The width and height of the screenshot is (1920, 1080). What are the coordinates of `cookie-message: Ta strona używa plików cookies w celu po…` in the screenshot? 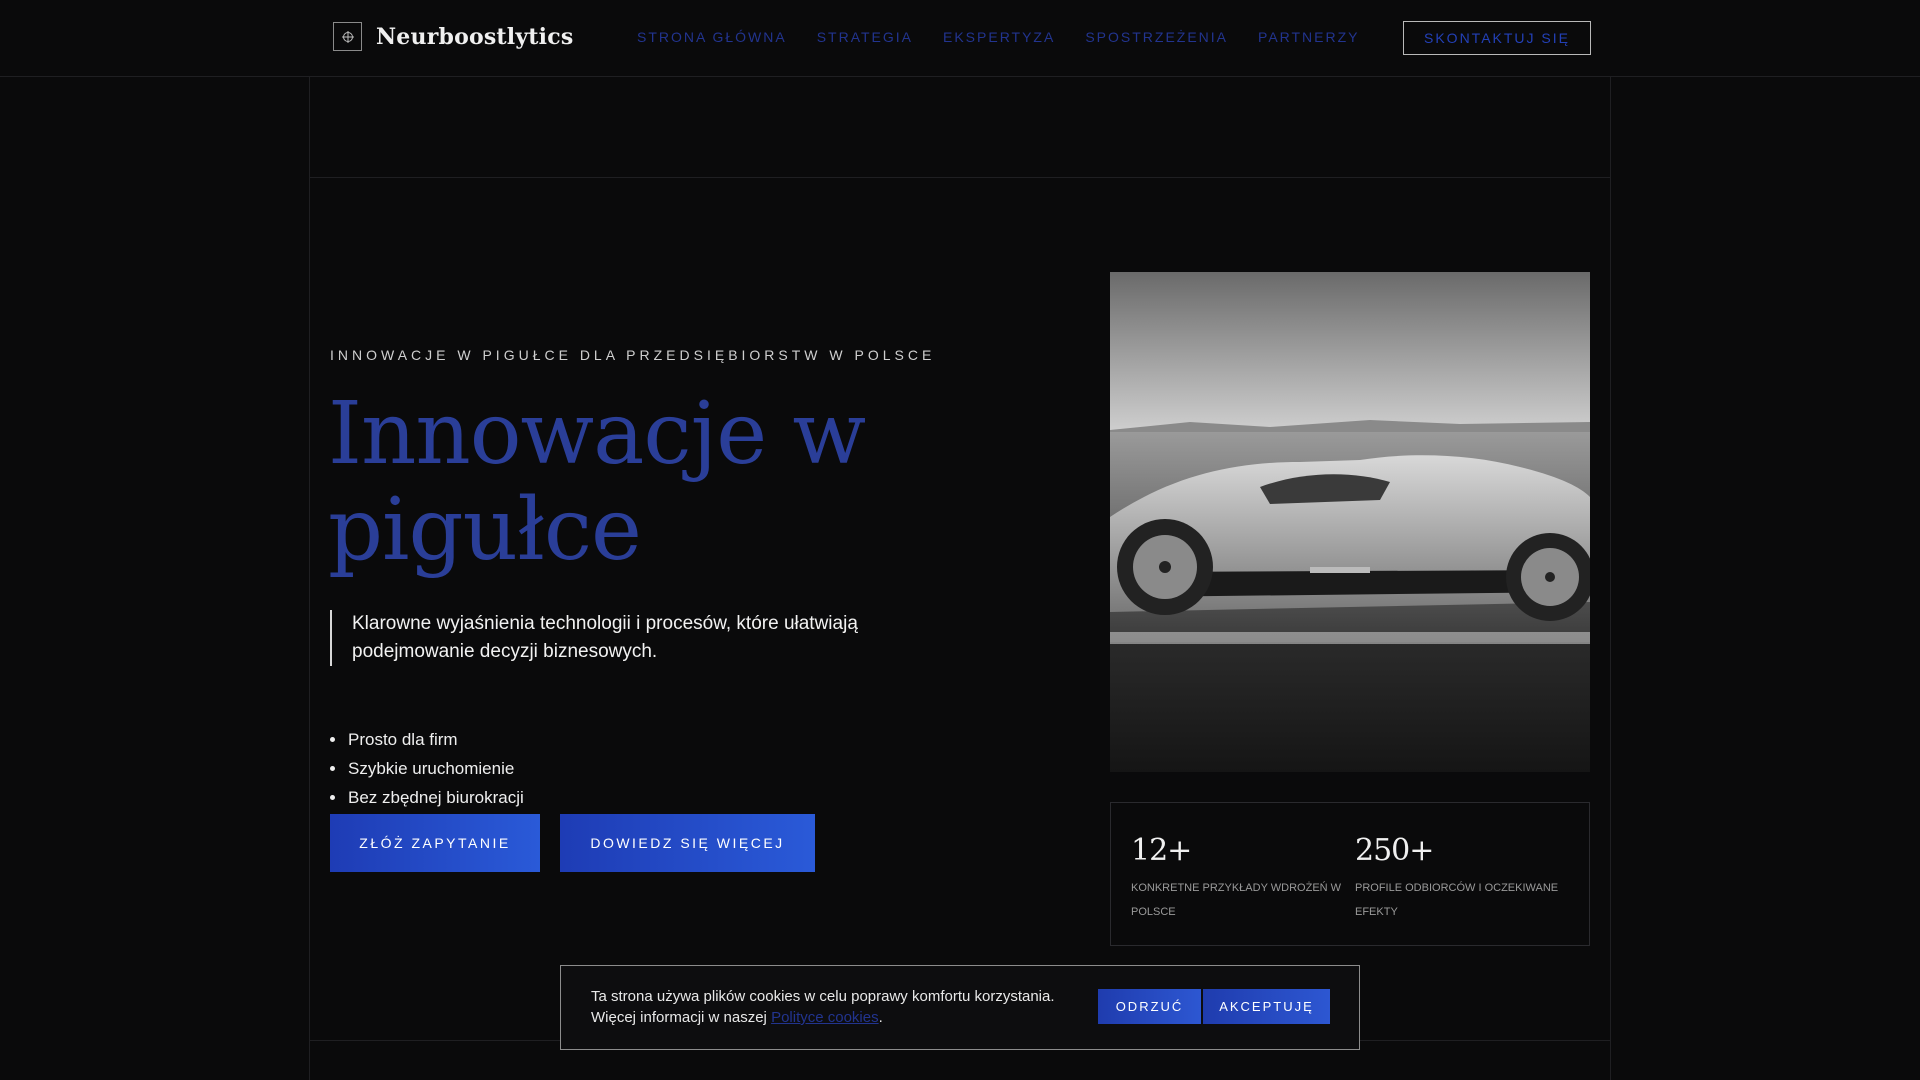 It's located at (841, 1007).